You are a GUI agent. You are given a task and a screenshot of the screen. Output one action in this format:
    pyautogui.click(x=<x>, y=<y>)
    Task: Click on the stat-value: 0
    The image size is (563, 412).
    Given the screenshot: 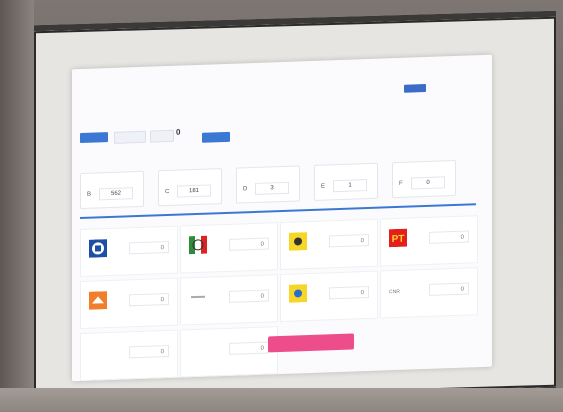 What is the action you would take?
    pyautogui.click(x=428, y=183)
    